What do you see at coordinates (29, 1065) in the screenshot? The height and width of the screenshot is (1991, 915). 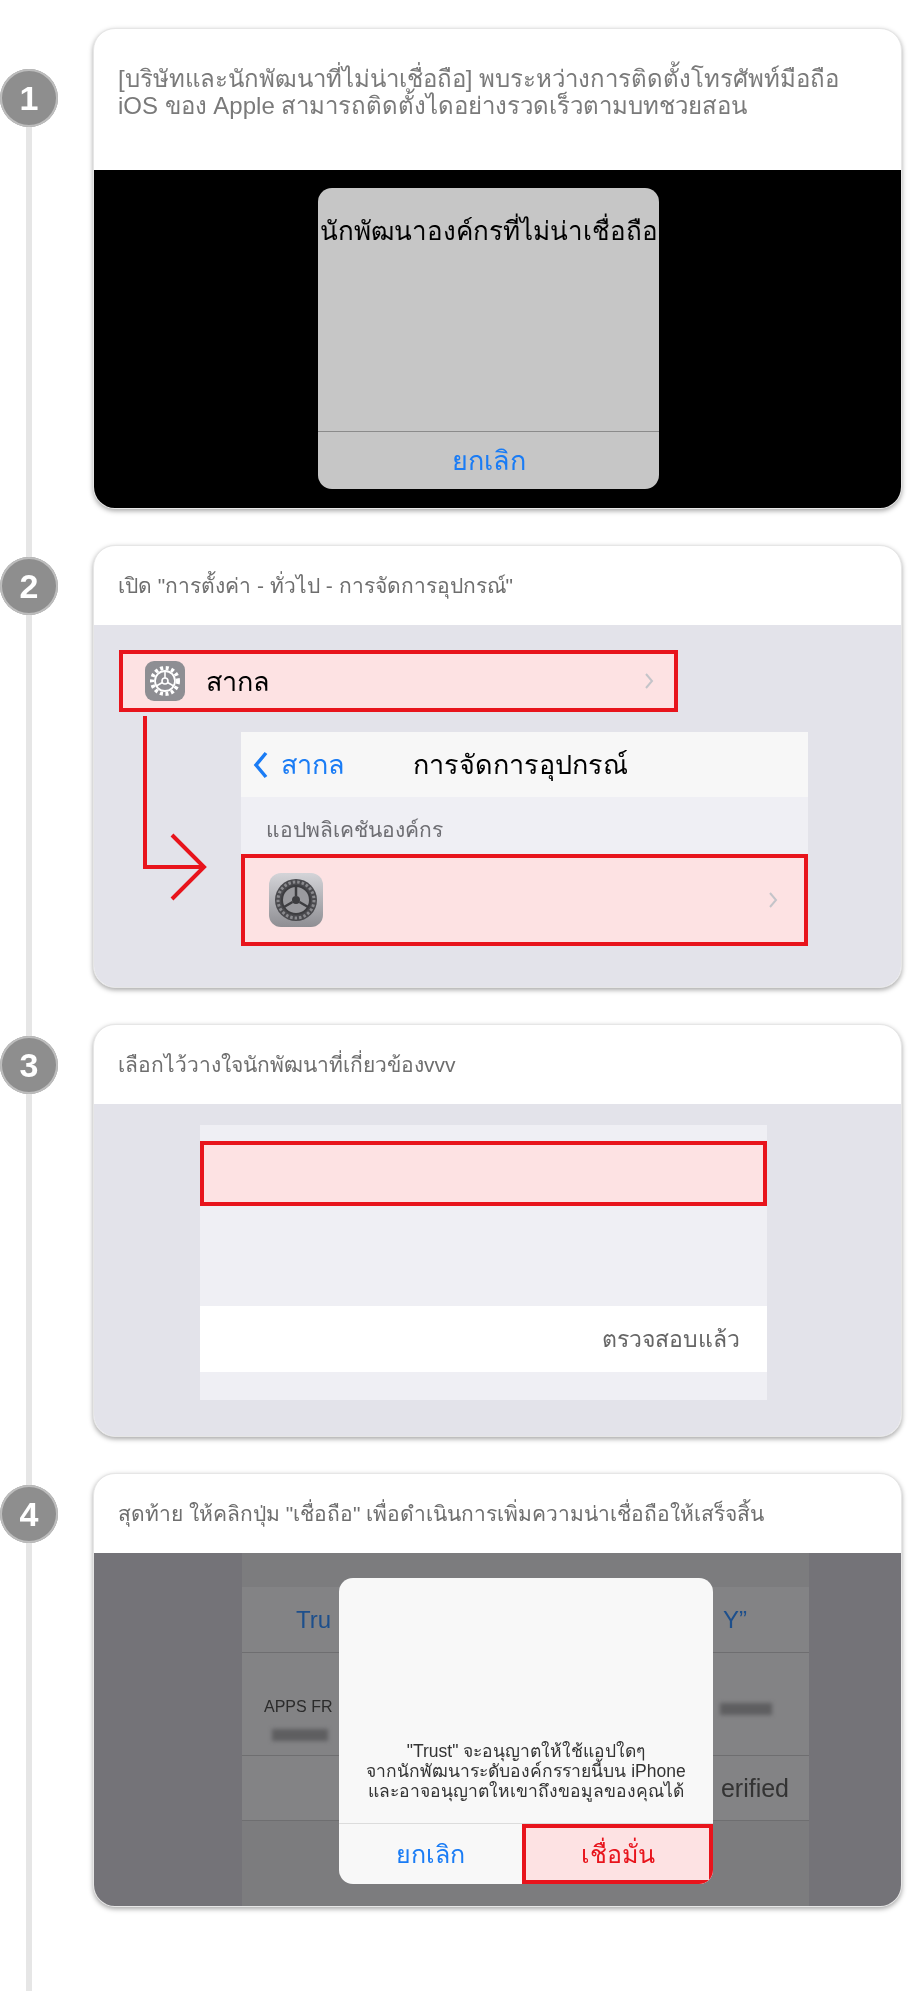 I see `step-number: 3` at bounding box center [29, 1065].